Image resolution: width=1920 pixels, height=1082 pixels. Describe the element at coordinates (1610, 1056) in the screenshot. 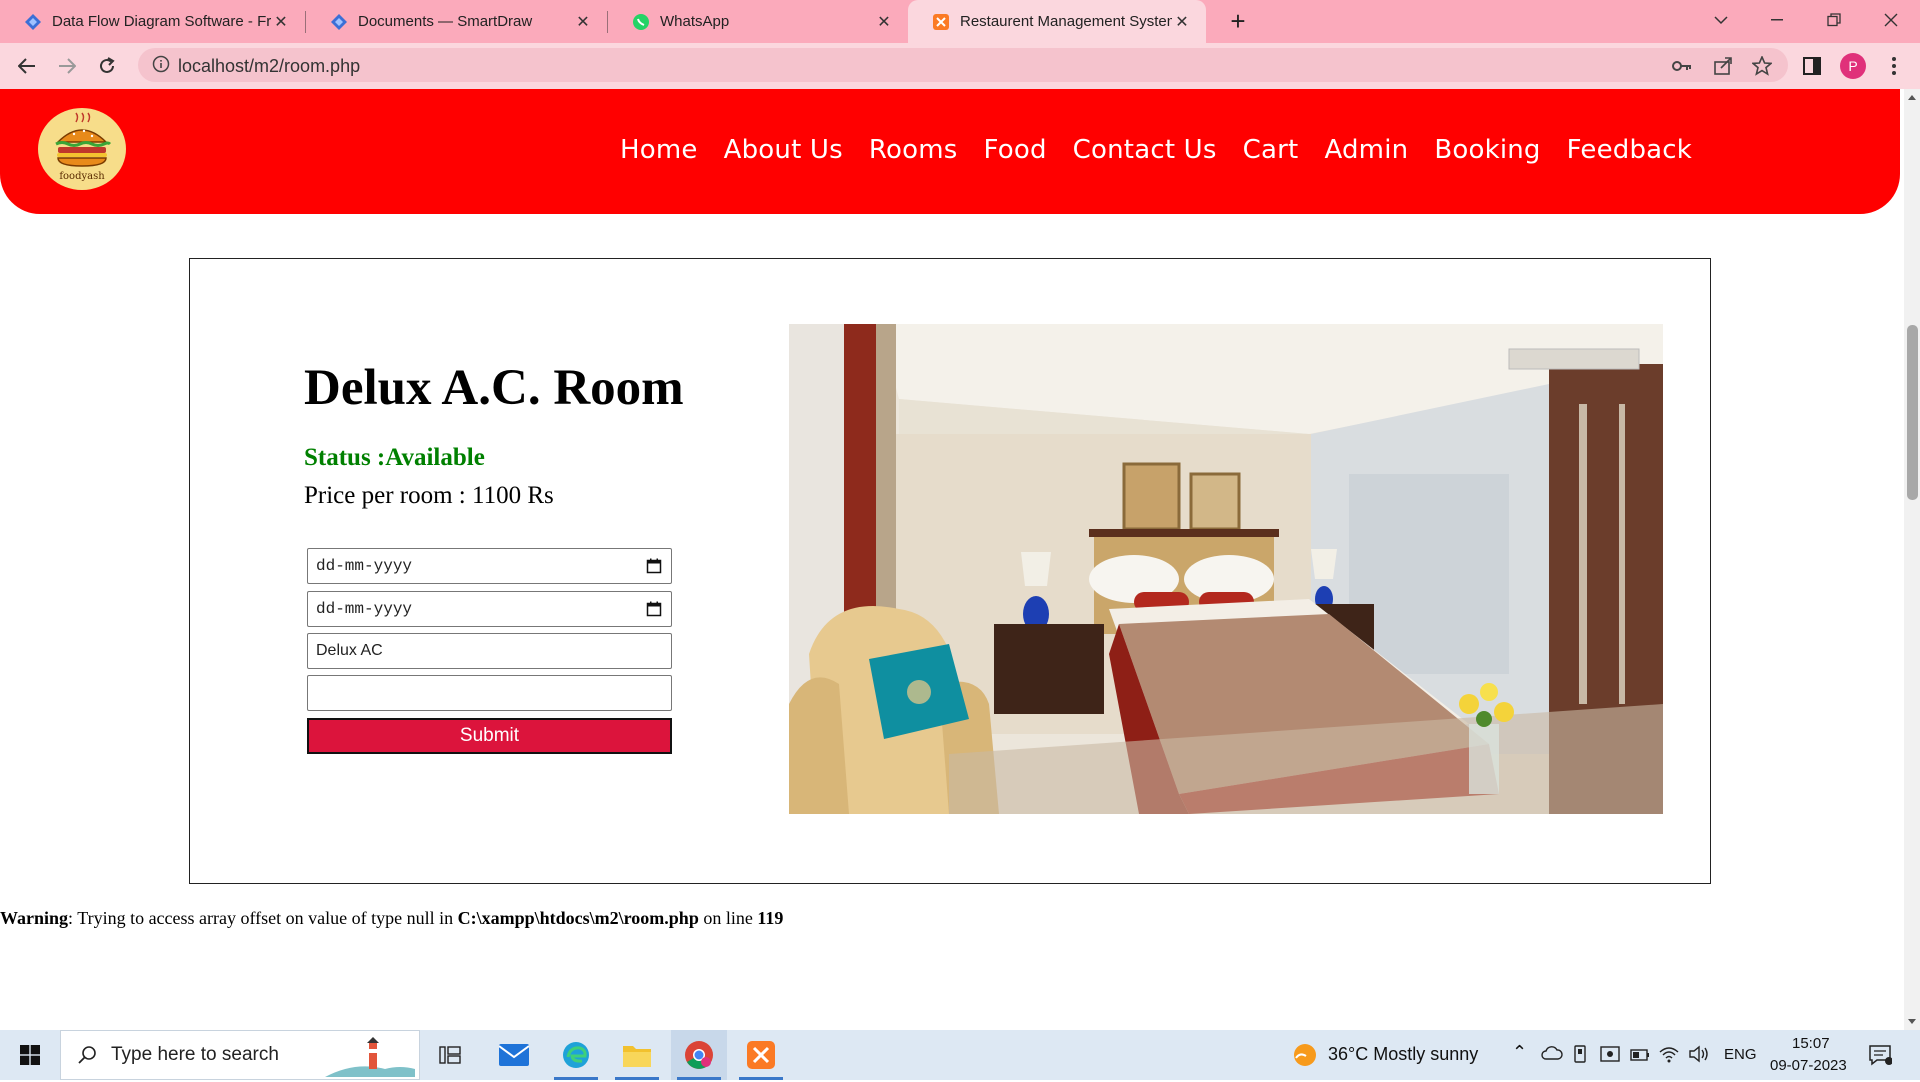

I see `meet-icon` at that location.